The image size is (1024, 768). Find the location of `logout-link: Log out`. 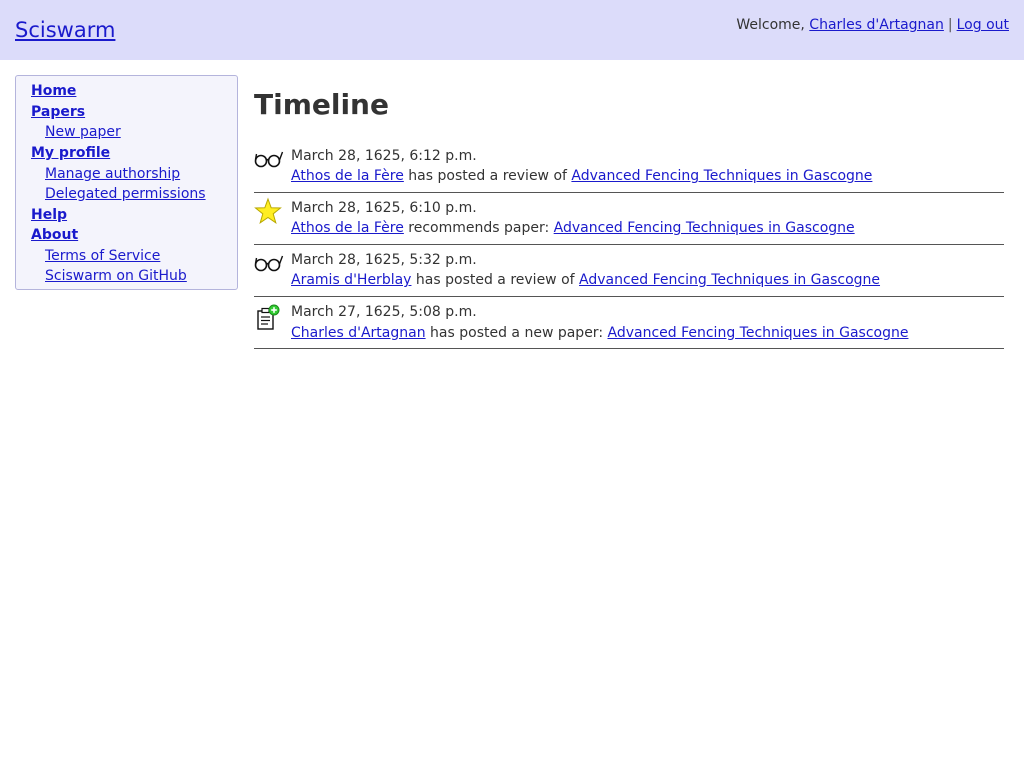

logout-link: Log out is located at coordinates (983, 25).